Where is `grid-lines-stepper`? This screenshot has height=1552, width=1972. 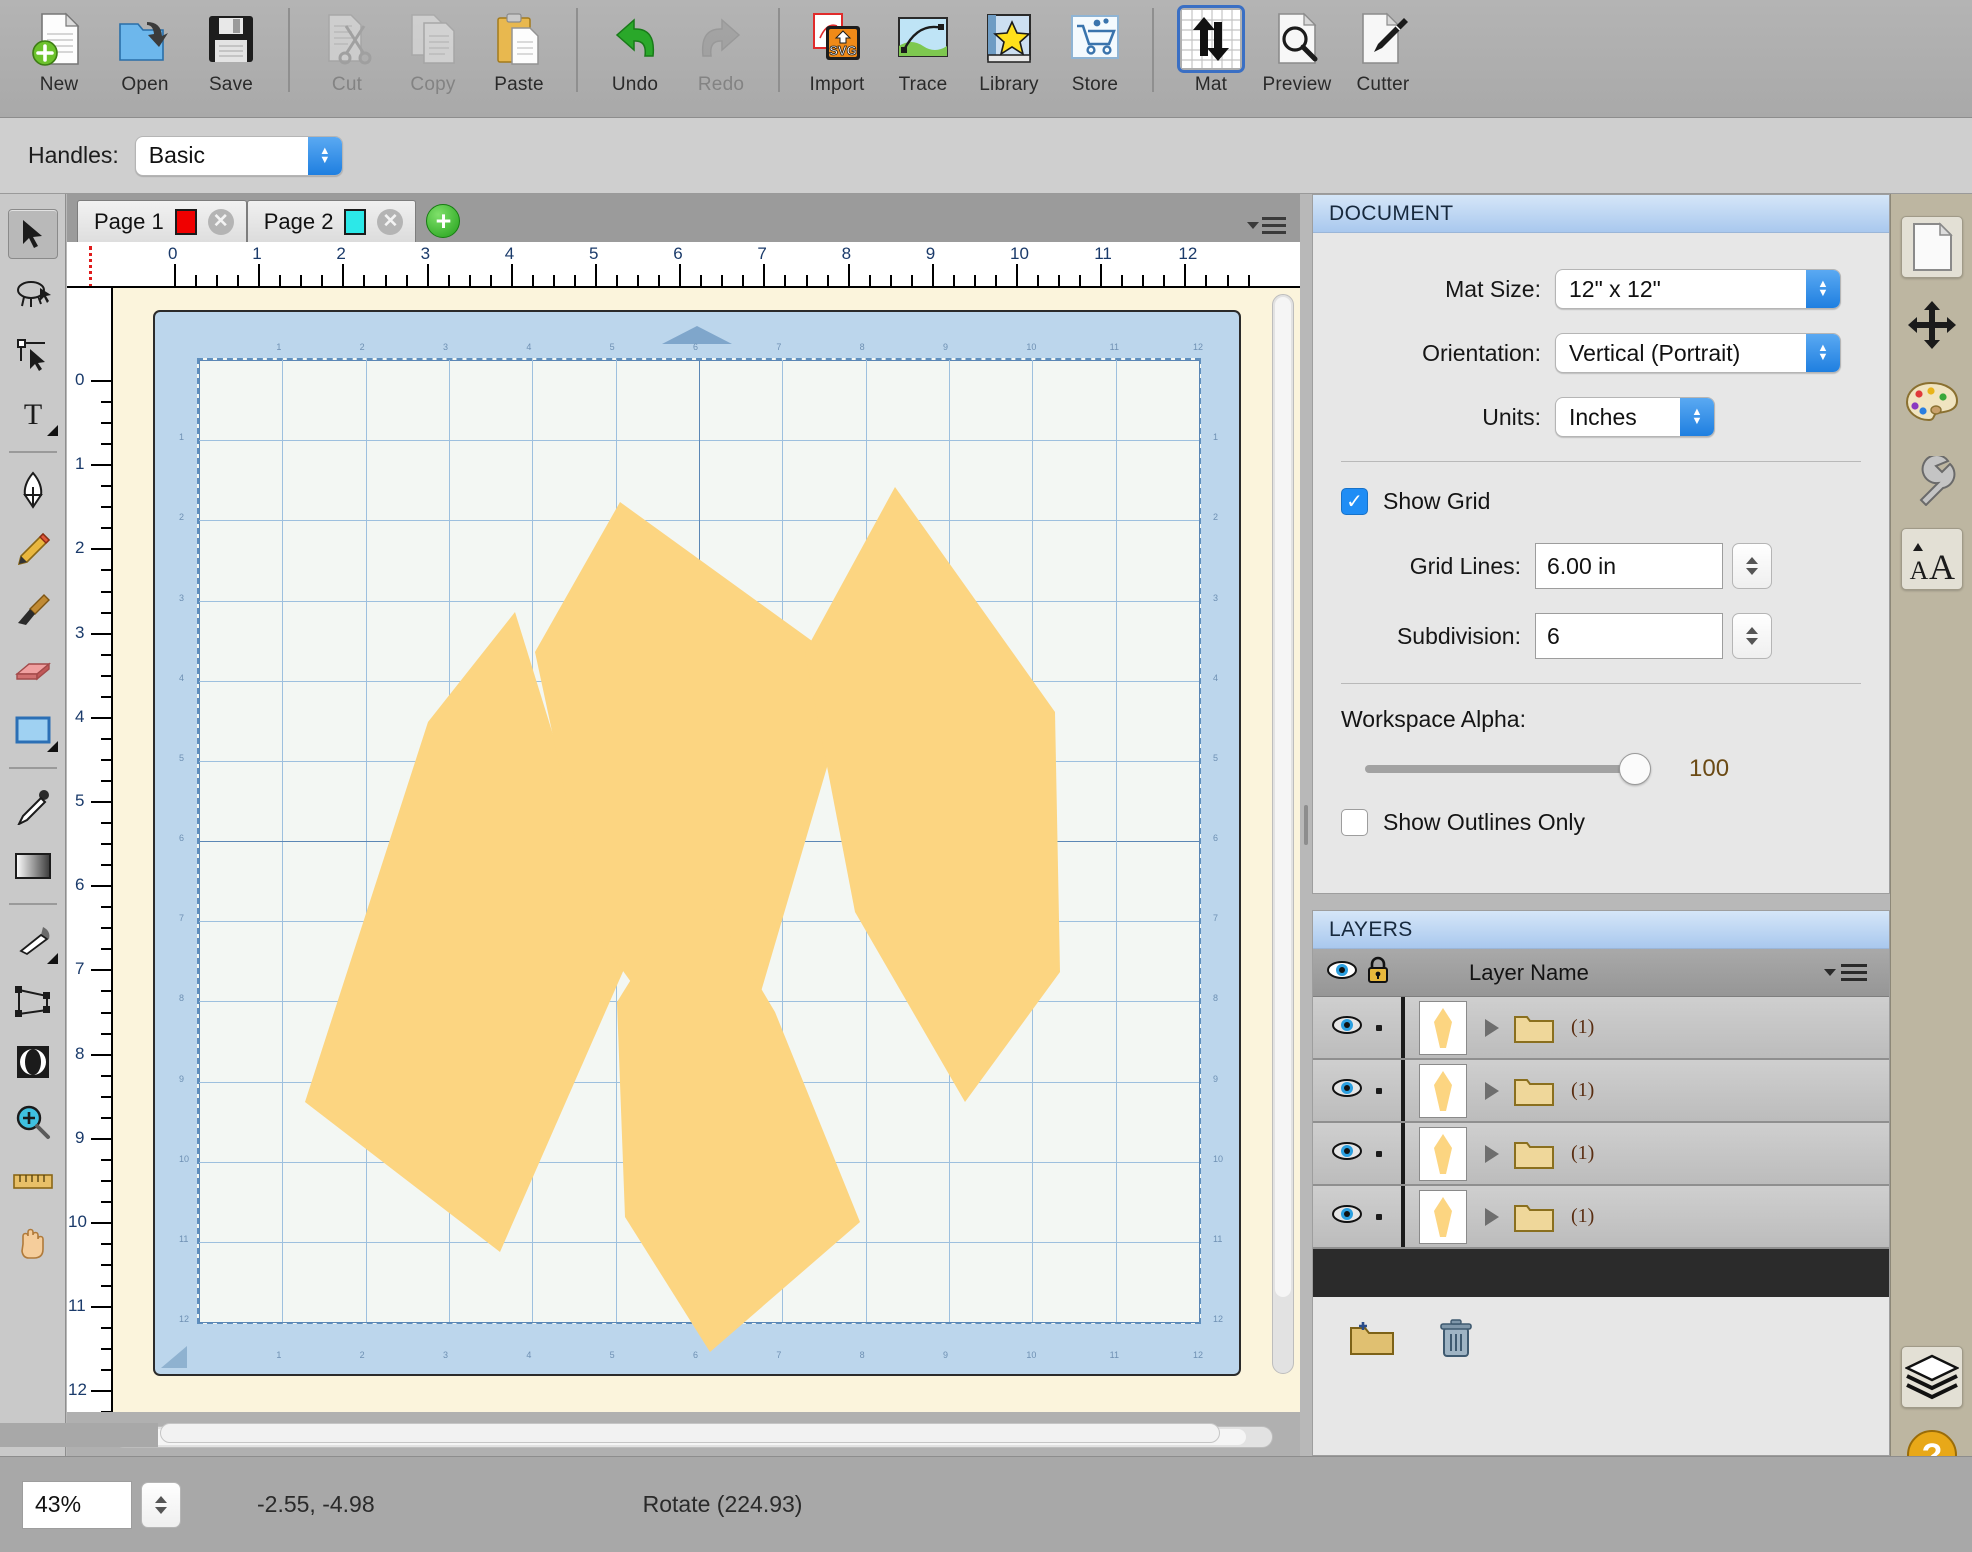 grid-lines-stepper is located at coordinates (1752, 566).